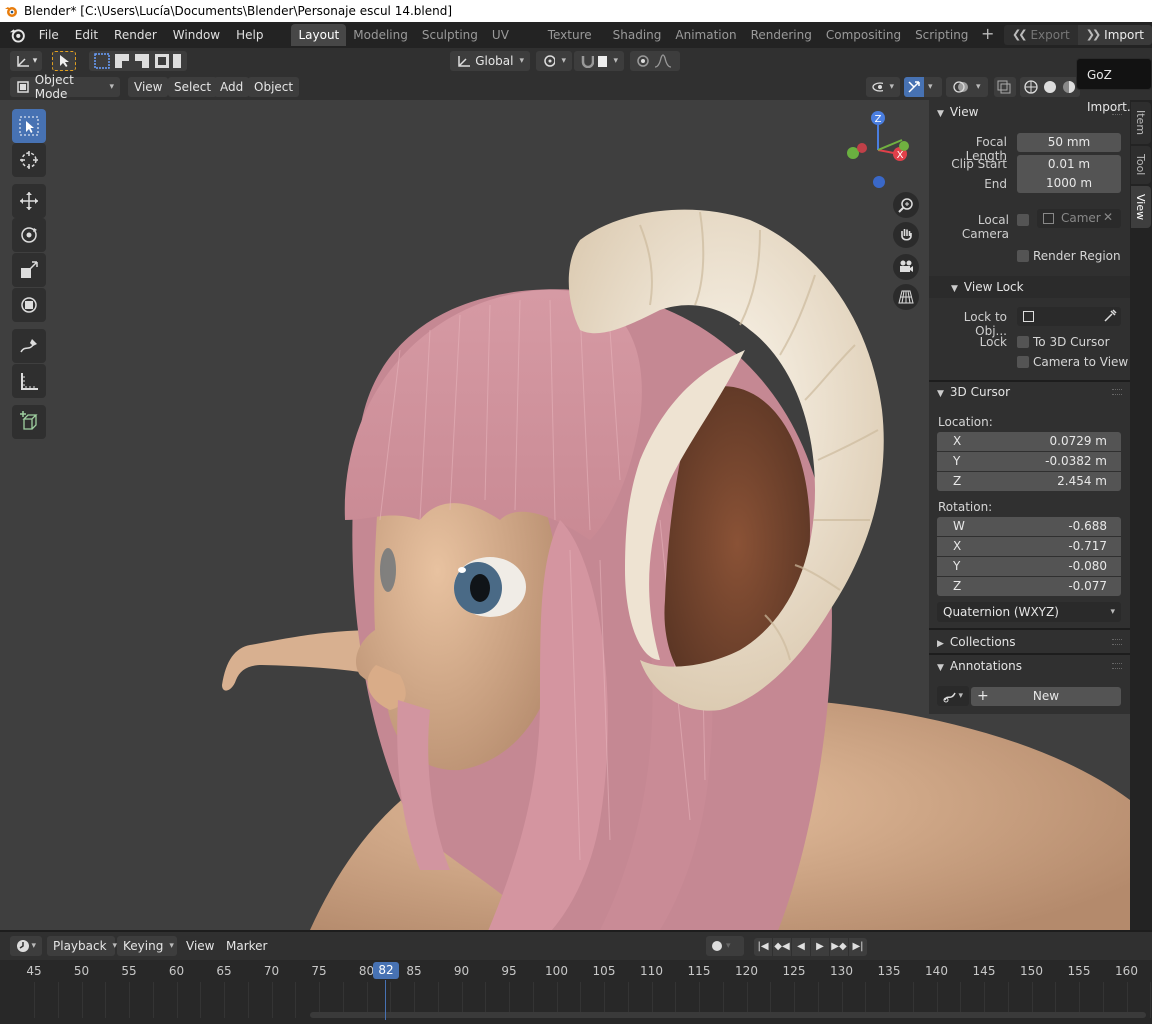 The height and width of the screenshot is (1024, 1152). I want to click on camera-view-button, so click(906, 267).